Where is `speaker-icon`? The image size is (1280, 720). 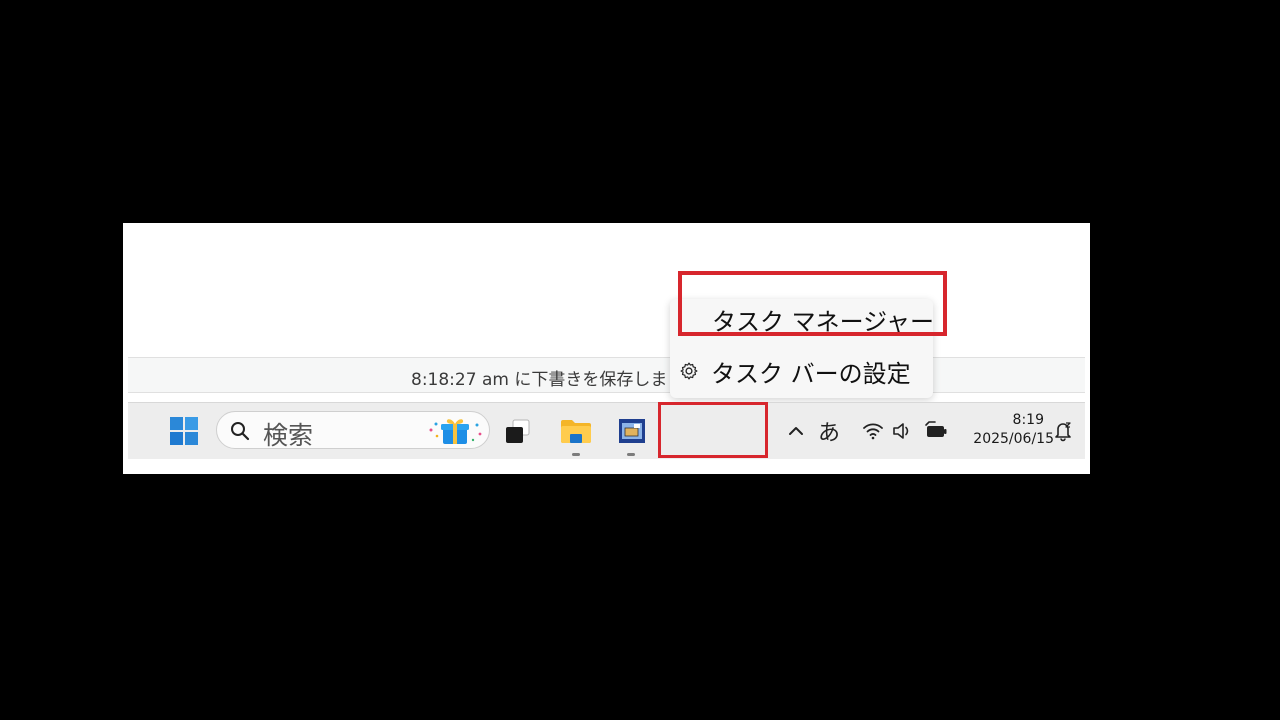
speaker-icon is located at coordinates (902, 431).